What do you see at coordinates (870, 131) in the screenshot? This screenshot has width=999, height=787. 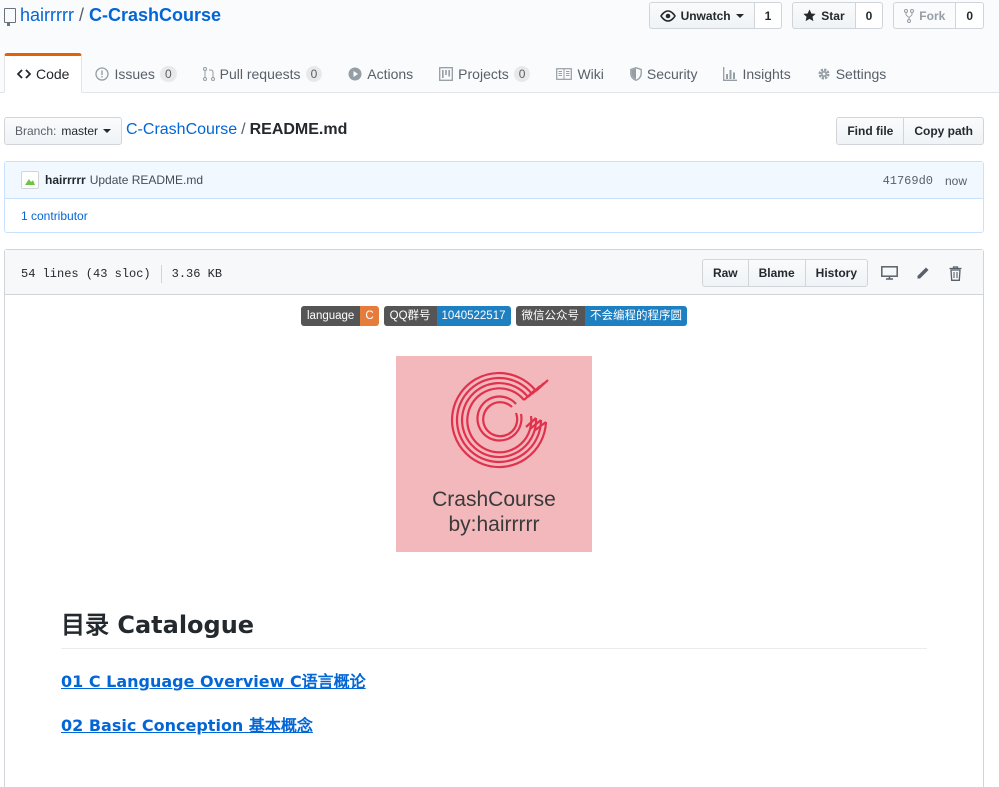 I see `find-file-button: Find file` at bounding box center [870, 131].